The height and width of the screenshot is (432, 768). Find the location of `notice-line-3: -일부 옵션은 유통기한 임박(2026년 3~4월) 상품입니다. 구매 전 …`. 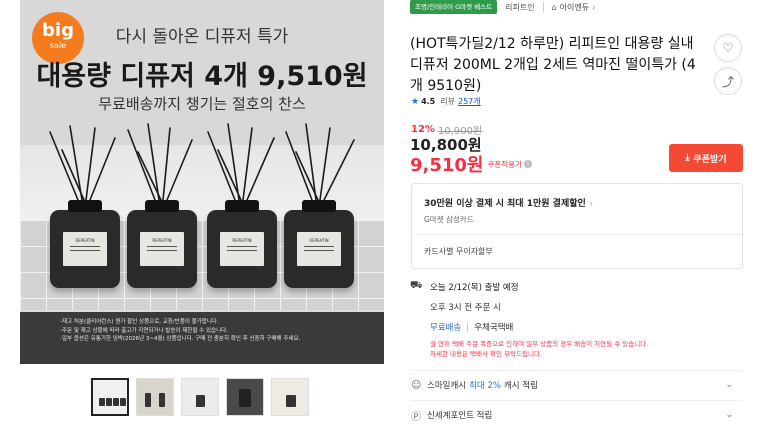

notice-line-3: -일부 옵션은 유통기한 임박(2026년 3~4월) 상품입니다. 구매 전 … is located at coordinates (180, 339).